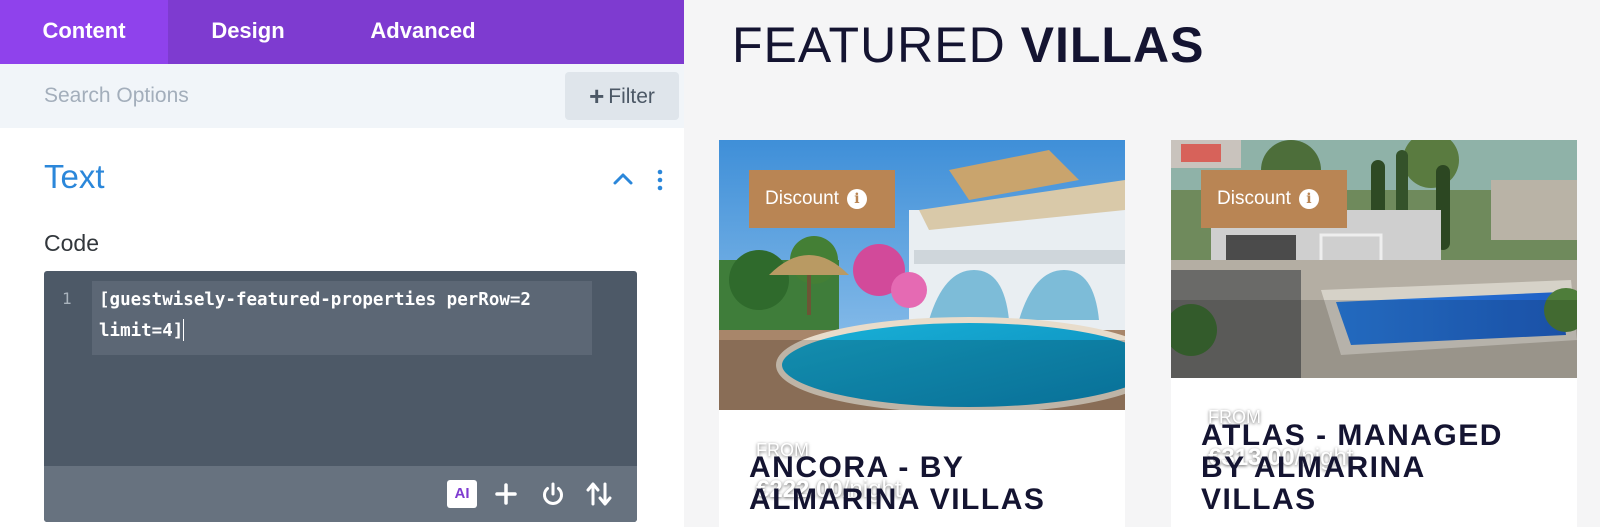 This screenshot has width=1600, height=527. I want to click on code-field-label: Code, so click(71, 243).